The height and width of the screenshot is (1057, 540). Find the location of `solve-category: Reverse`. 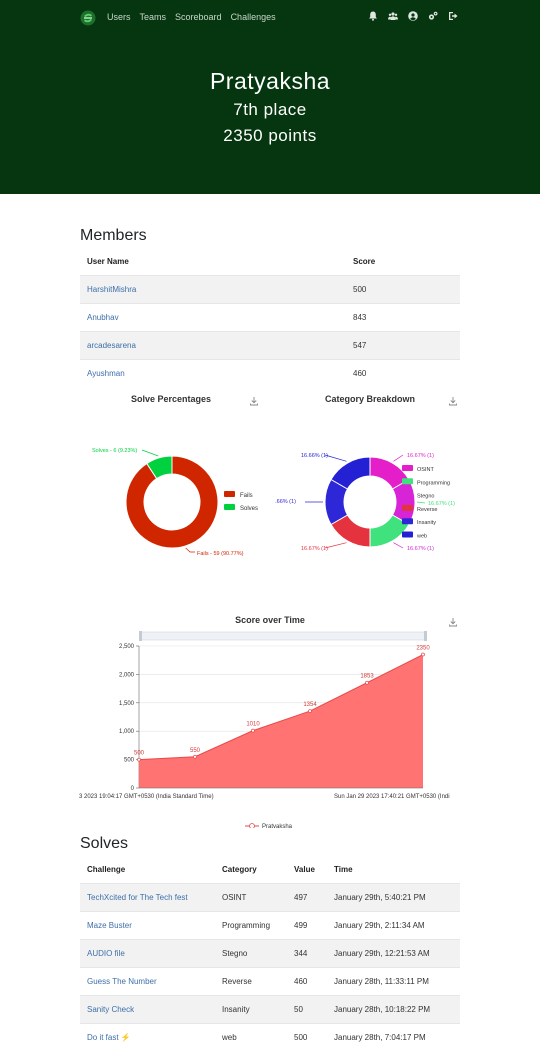

solve-category: Reverse is located at coordinates (251, 981).